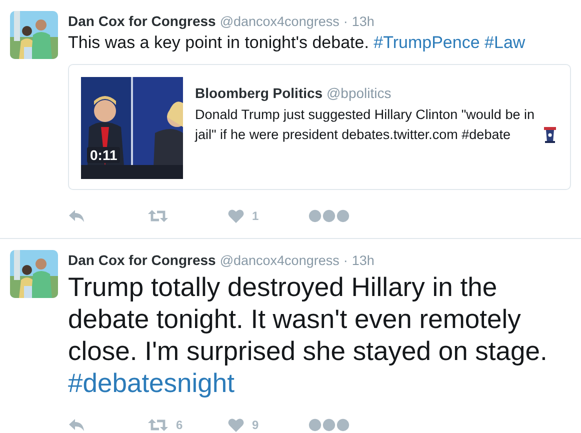 Image resolution: width=581 pixels, height=433 pixels. Describe the element at coordinates (255, 425) in the screenshot. I see `like-count: 9` at that location.